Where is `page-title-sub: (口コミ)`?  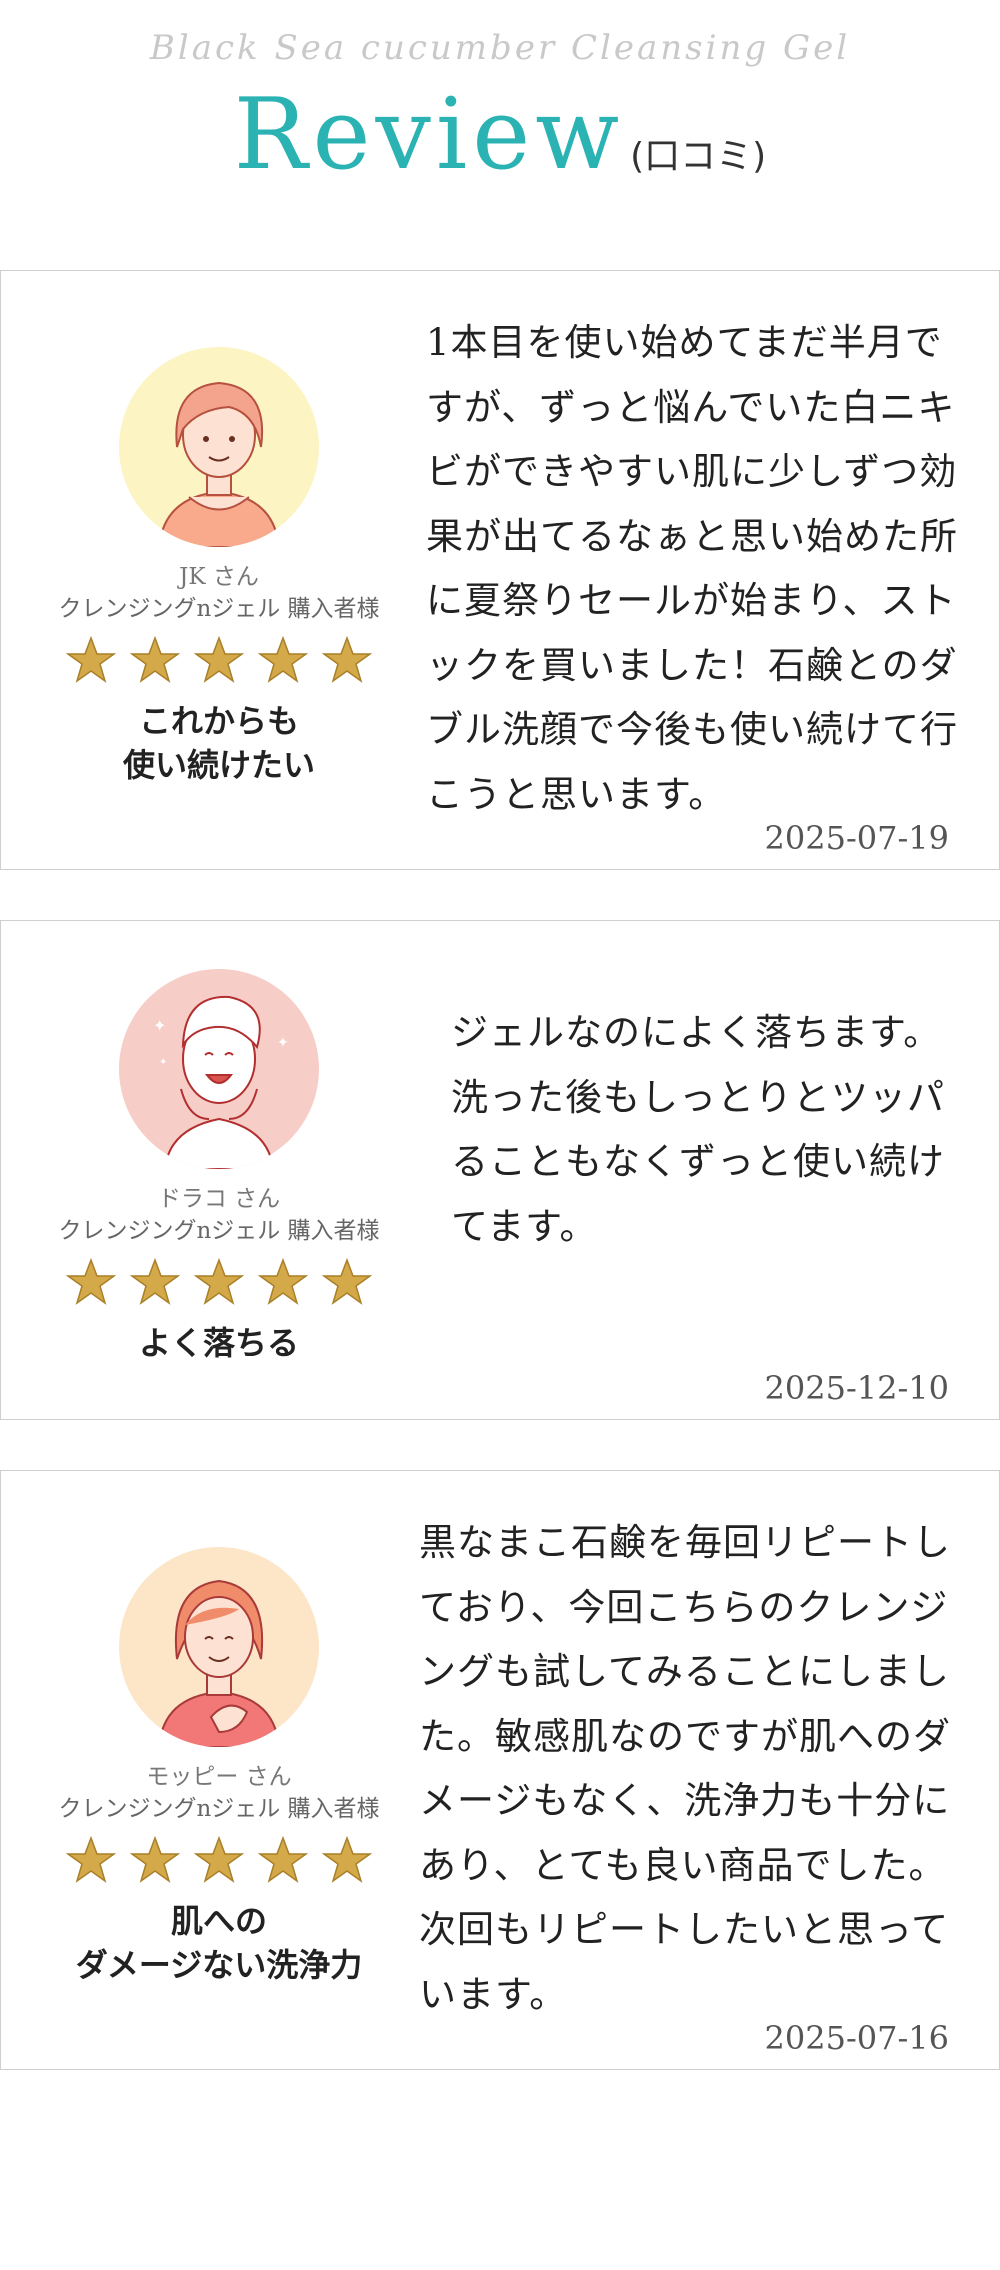 page-title-sub: (口コミ) is located at coordinates (698, 156).